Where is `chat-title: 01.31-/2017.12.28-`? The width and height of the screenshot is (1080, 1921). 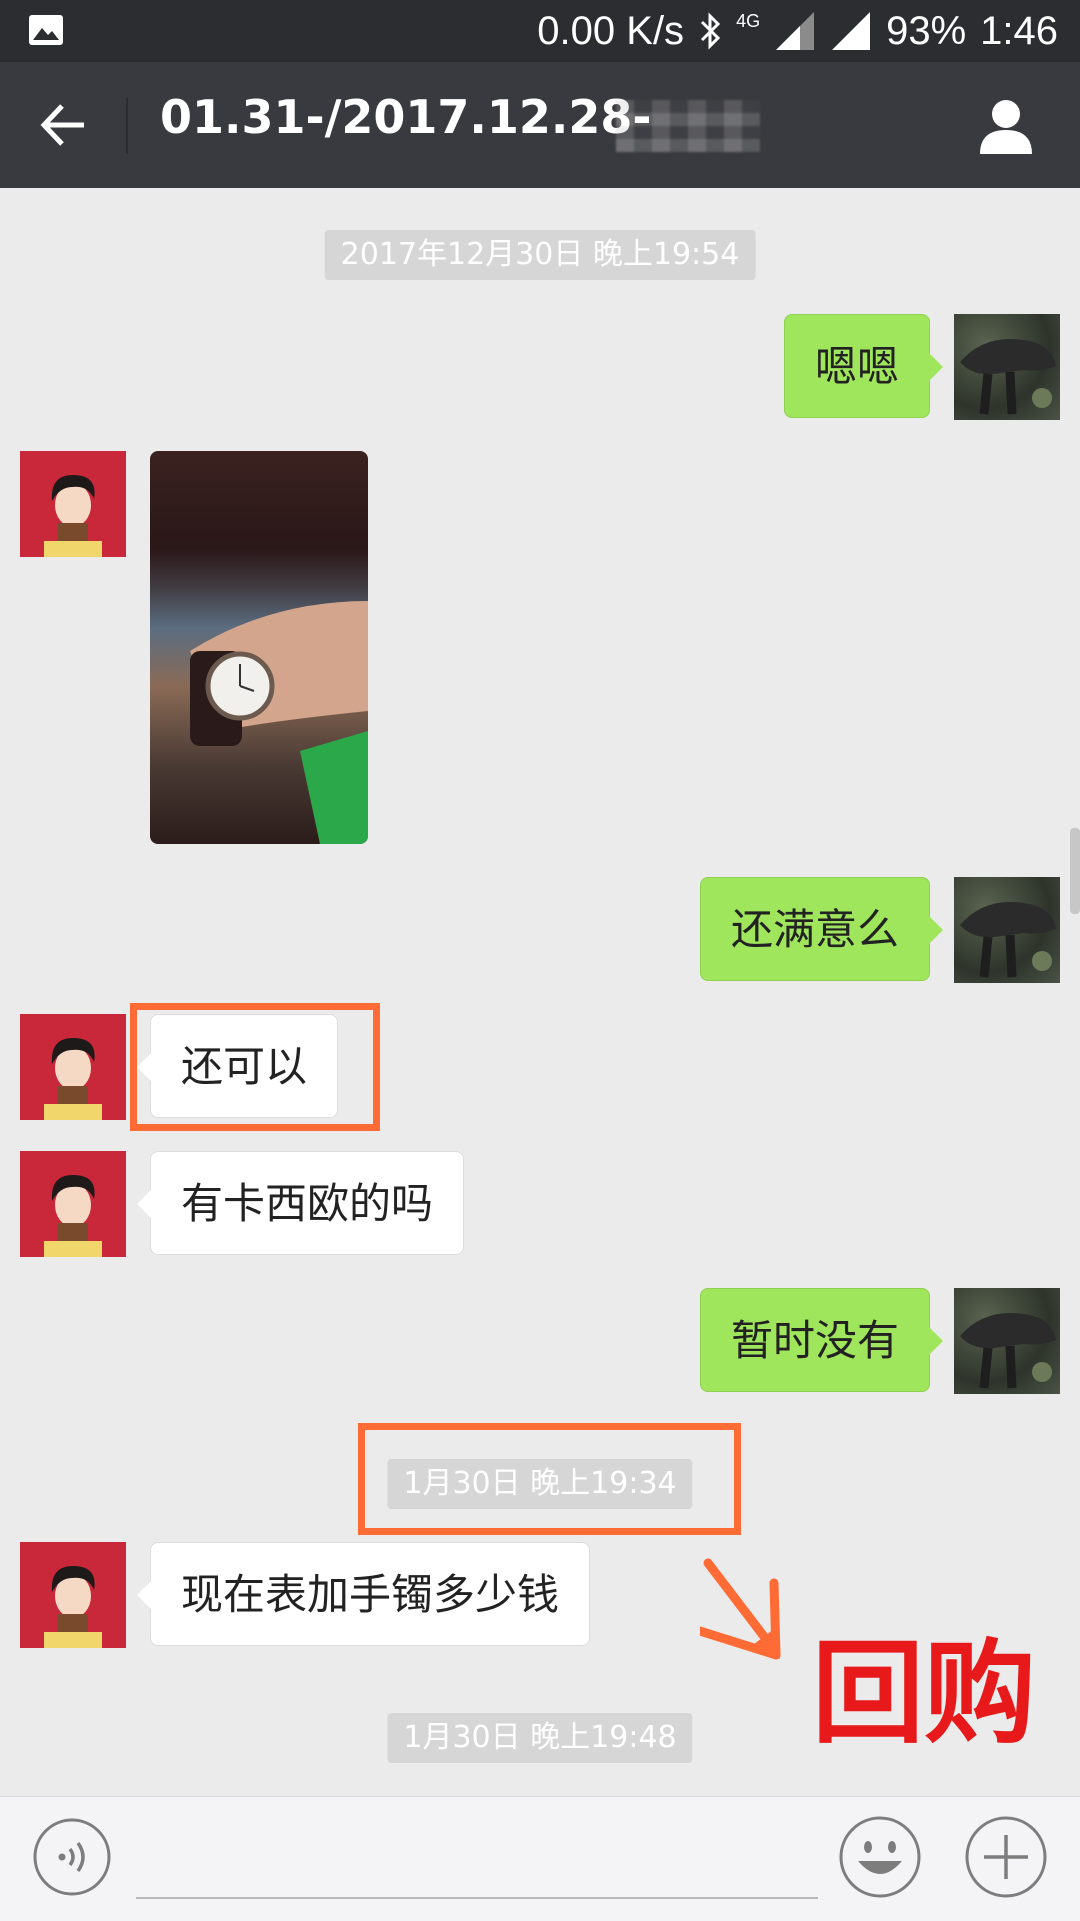
chat-title: 01.31-/2017.12.28- is located at coordinates (406, 117).